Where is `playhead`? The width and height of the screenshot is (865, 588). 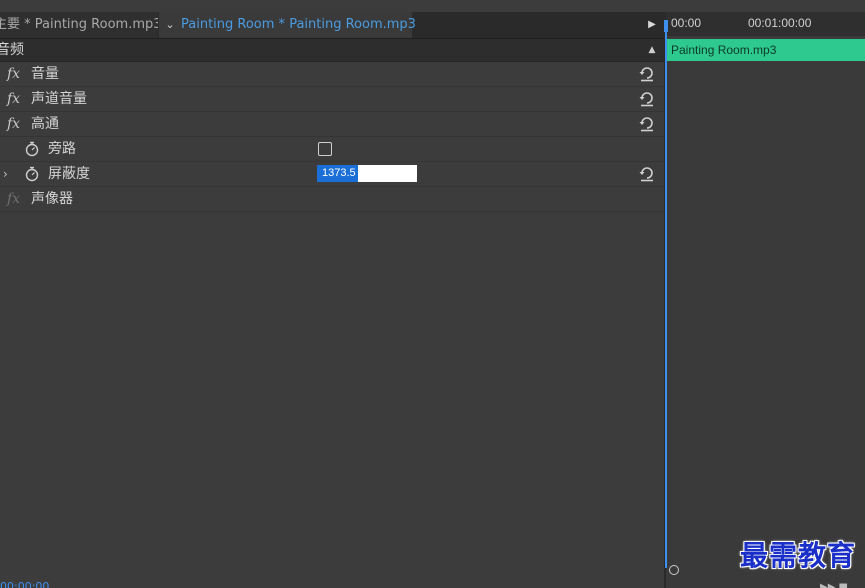
playhead is located at coordinates (666, 294).